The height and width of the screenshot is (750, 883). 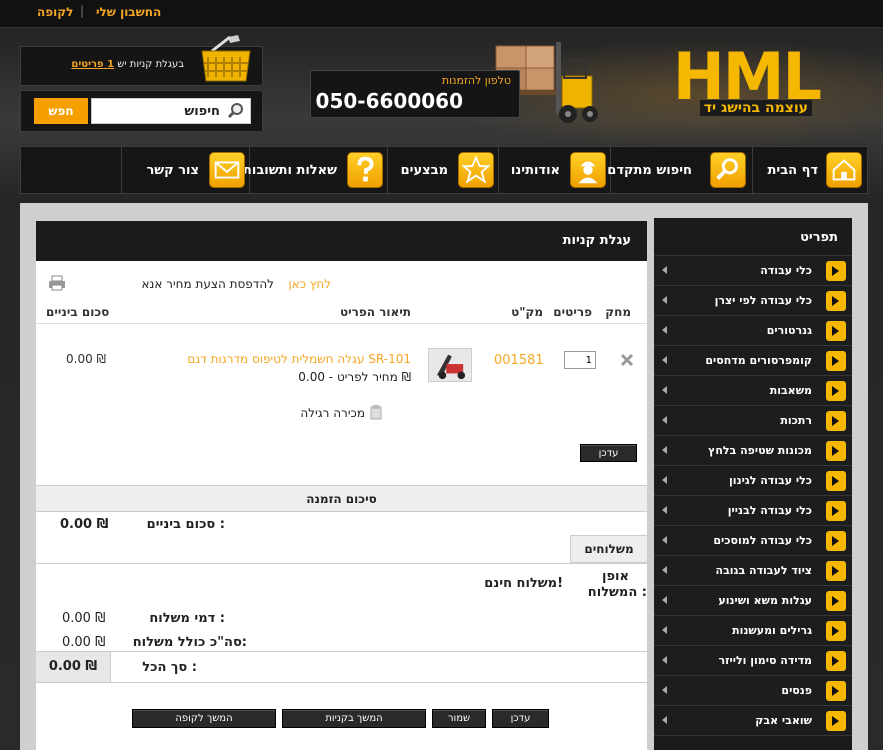 What do you see at coordinates (763, 570) in the screenshot?
I see `sidebar-item-label: ציוד לעבודה בגובה` at bounding box center [763, 570].